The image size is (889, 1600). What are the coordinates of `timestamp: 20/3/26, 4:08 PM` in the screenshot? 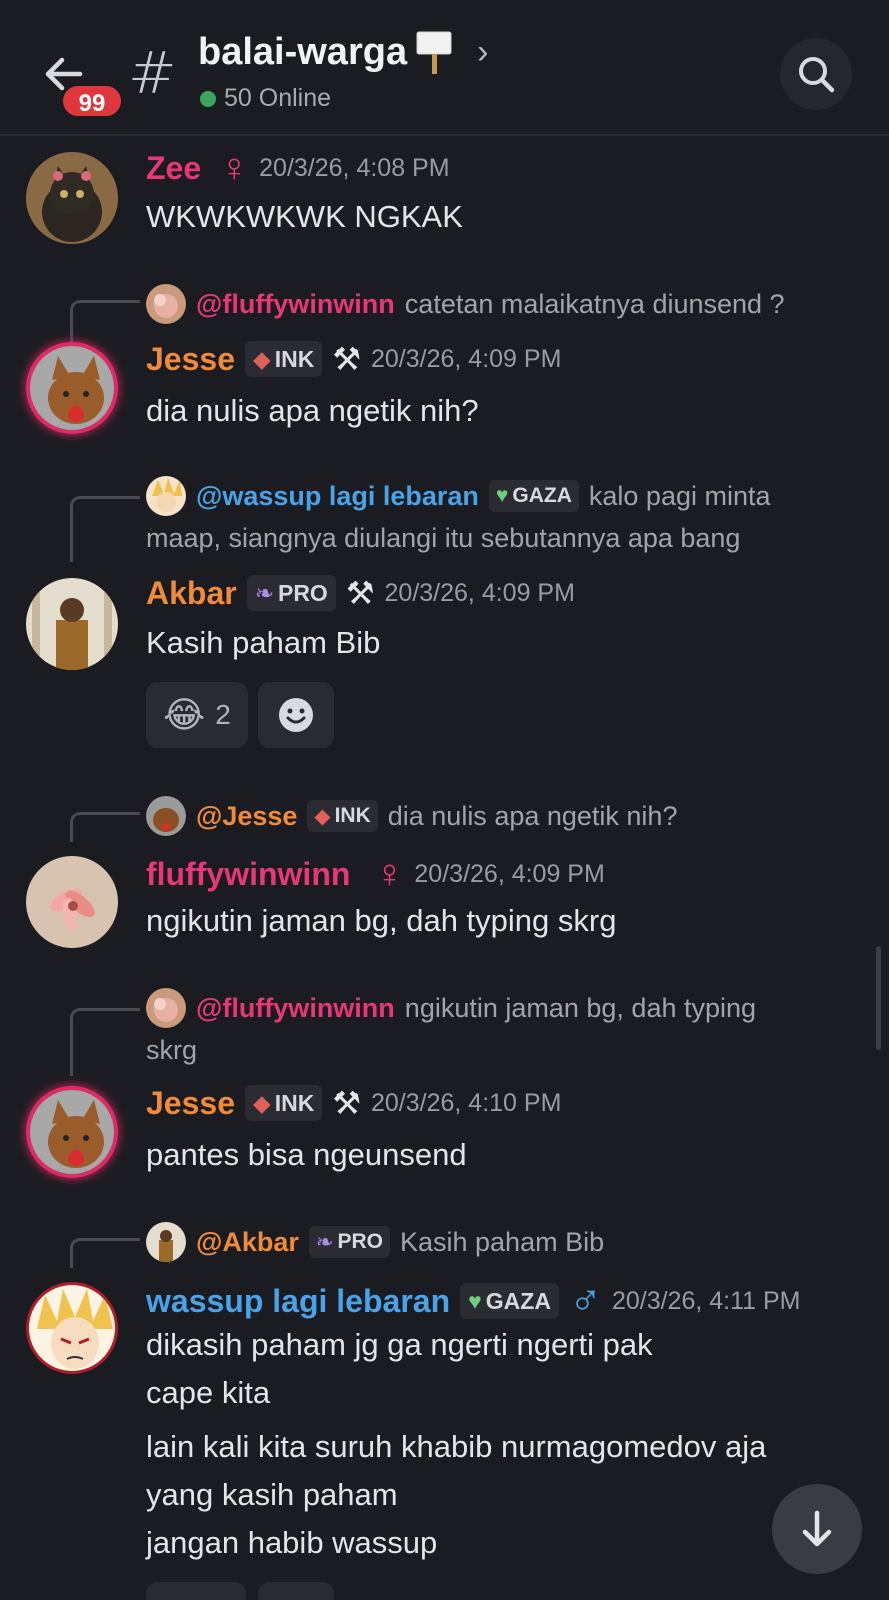 It's located at (354, 168).